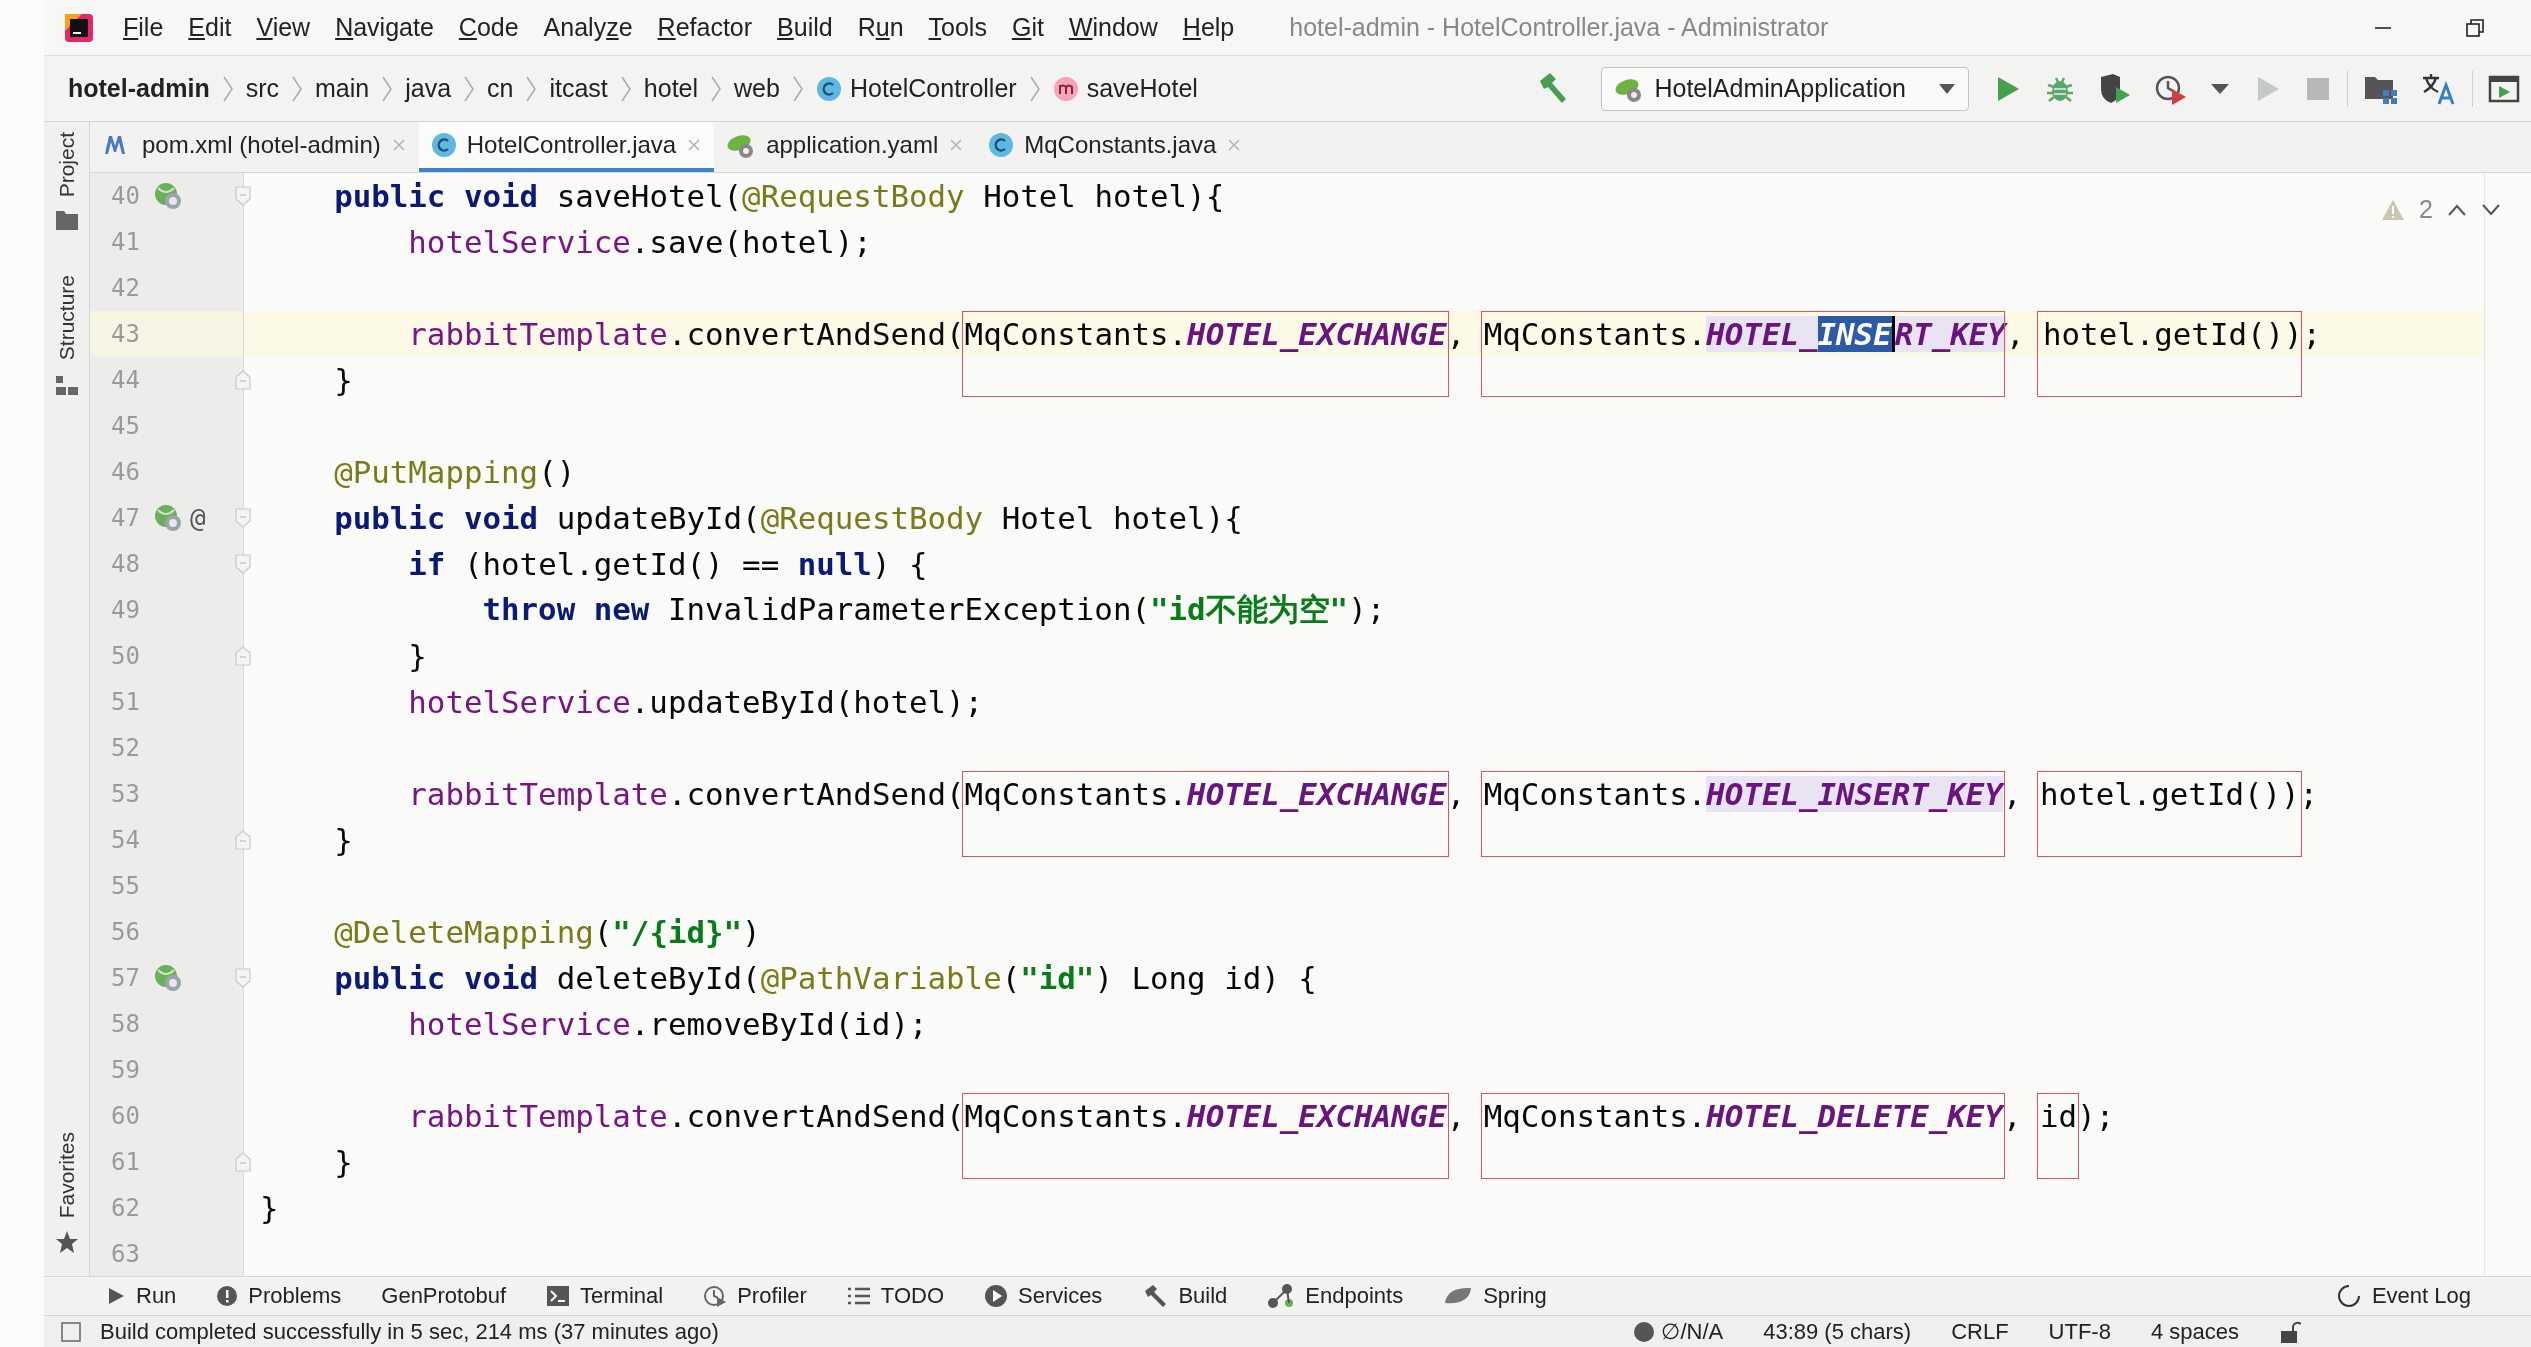  I want to click on menu-item: Help, so click(1208, 27).